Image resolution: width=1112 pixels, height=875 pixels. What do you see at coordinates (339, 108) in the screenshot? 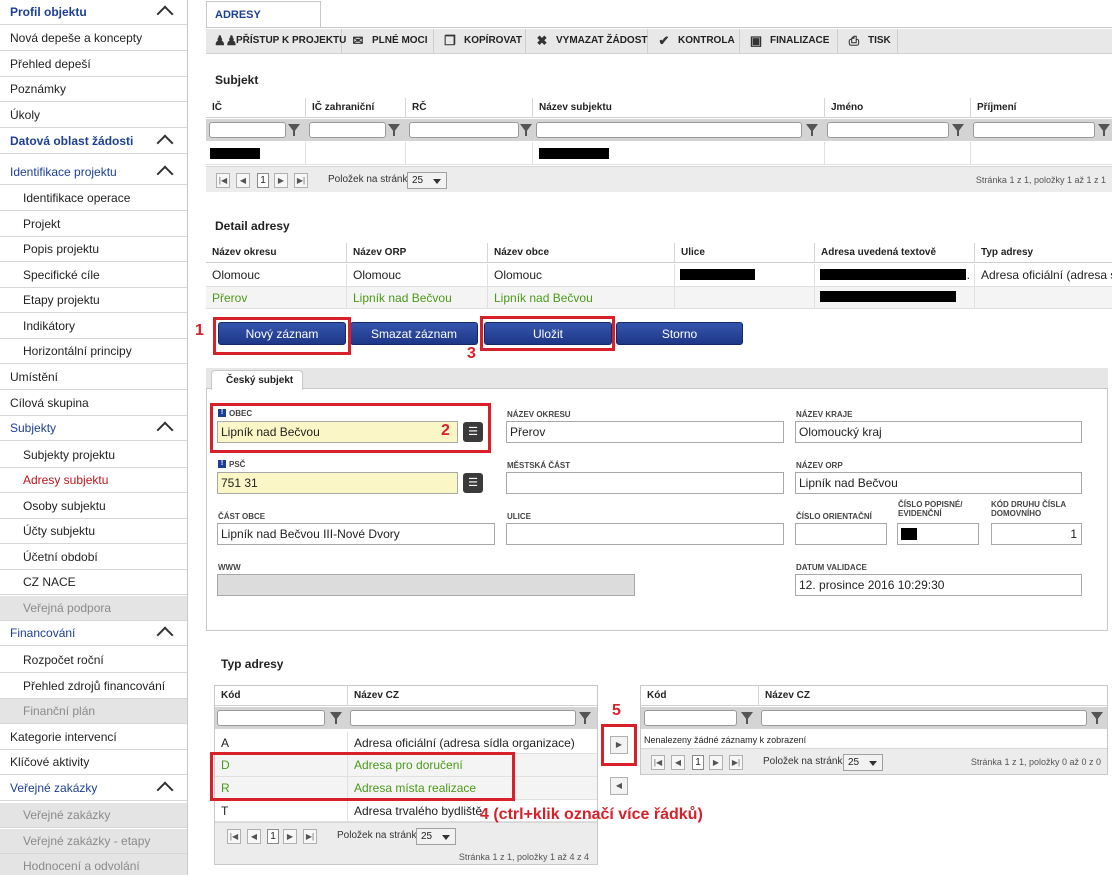
I see `column-header-ic-zahranicni: IČ zahraniční` at bounding box center [339, 108].